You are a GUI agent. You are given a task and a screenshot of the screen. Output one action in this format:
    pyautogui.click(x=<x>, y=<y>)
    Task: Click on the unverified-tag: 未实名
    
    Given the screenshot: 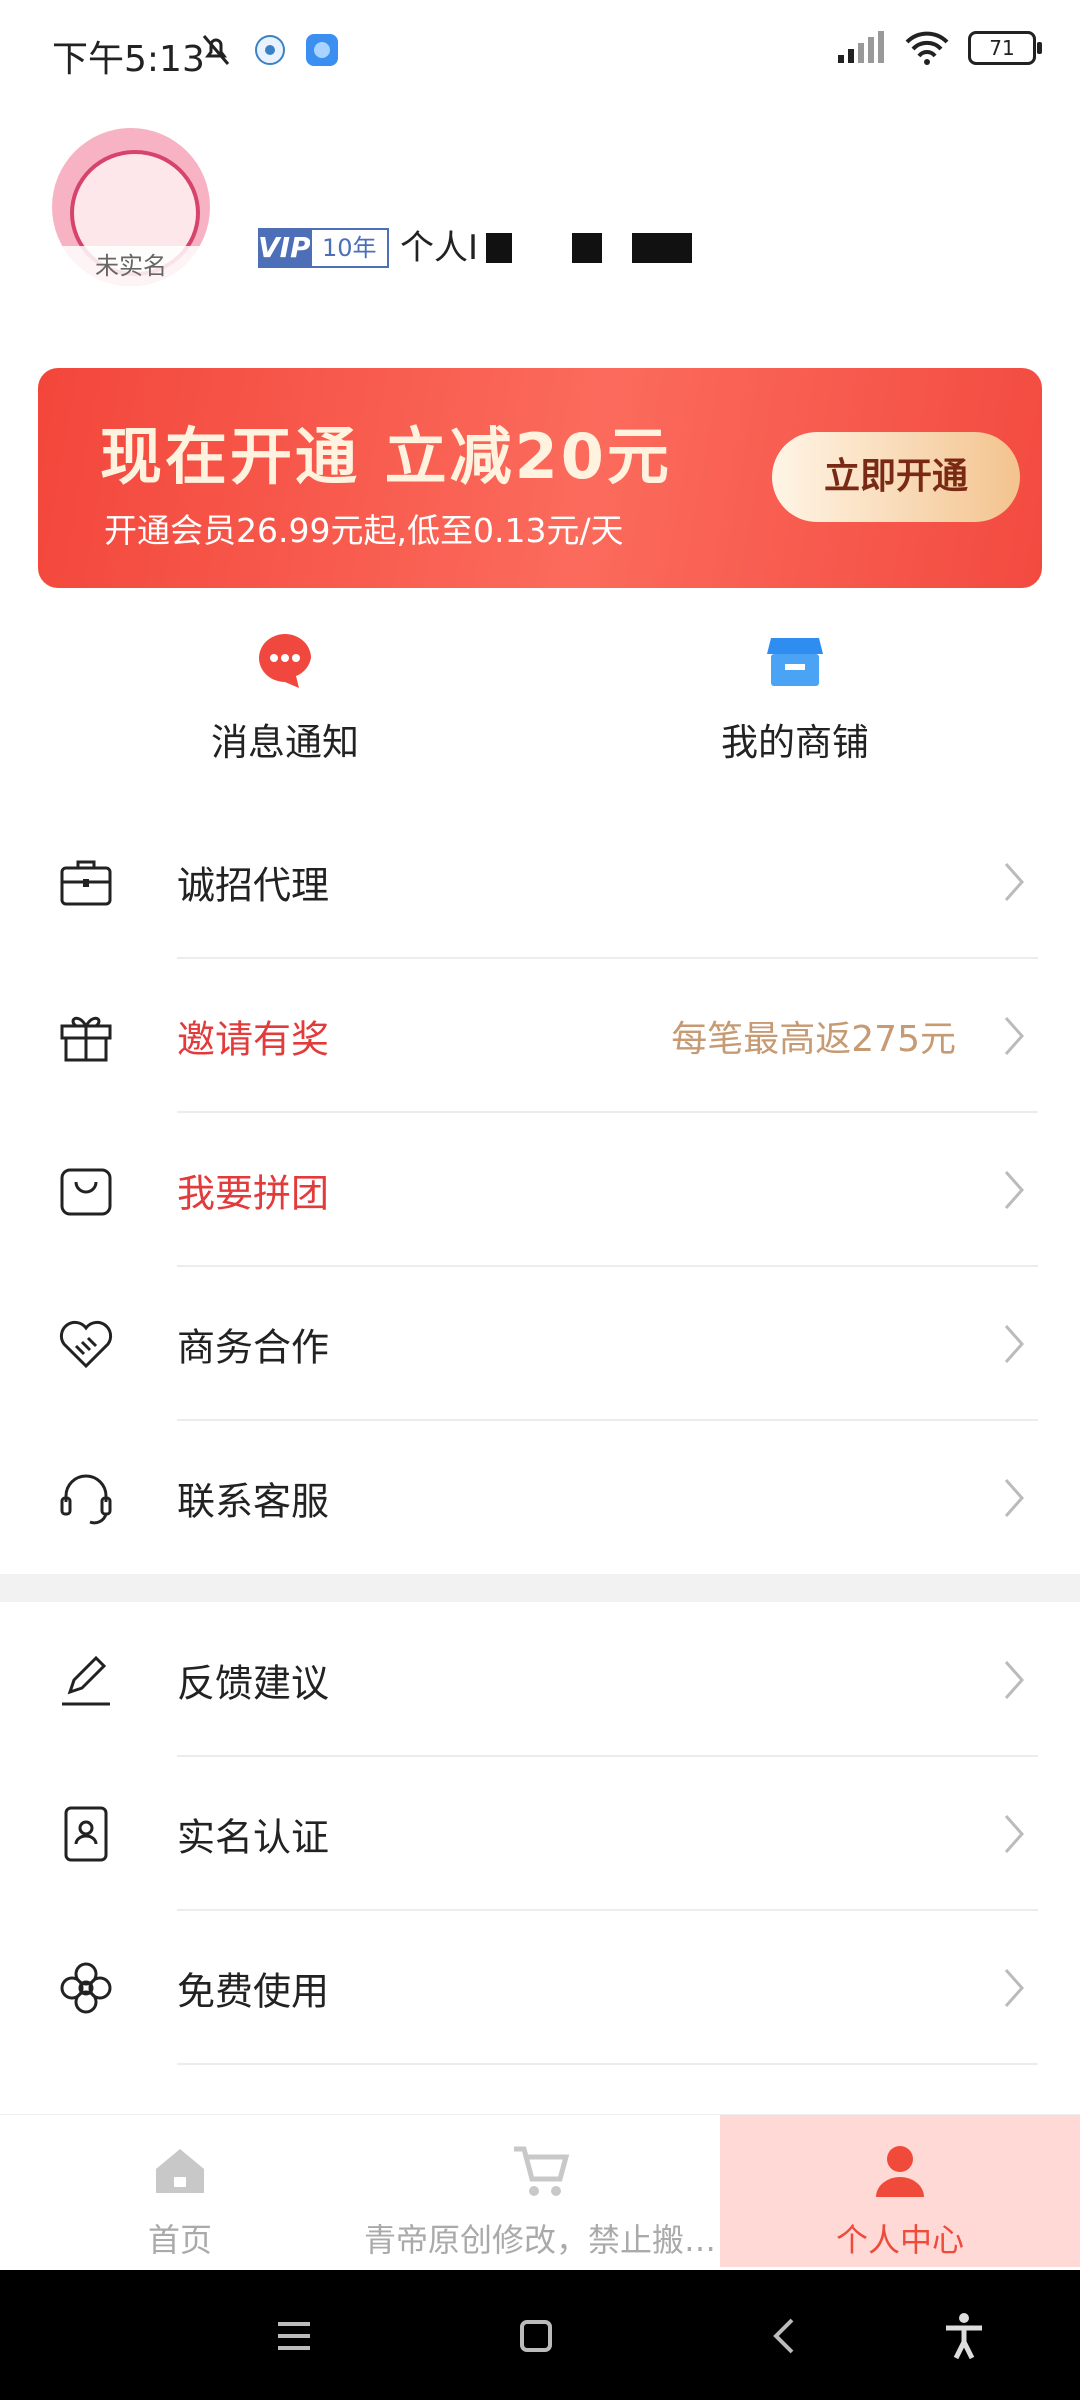 What is the action you would take?
    pyautogui.click(x=131, y=266)
    